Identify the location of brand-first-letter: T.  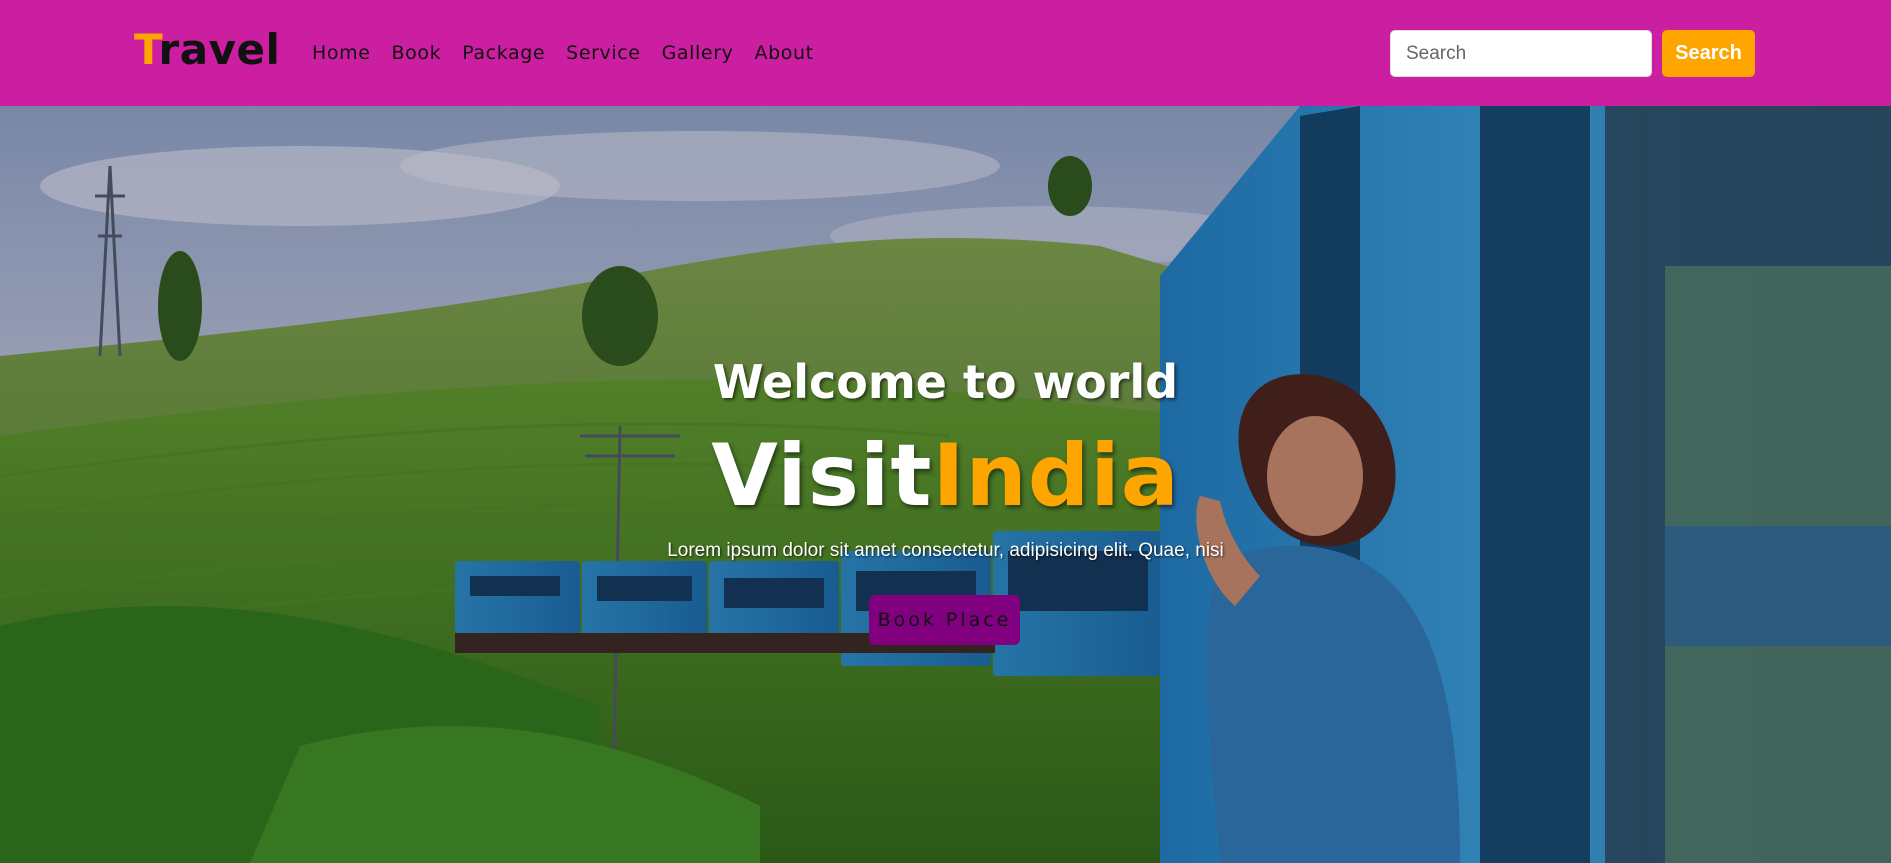
(146, 49).